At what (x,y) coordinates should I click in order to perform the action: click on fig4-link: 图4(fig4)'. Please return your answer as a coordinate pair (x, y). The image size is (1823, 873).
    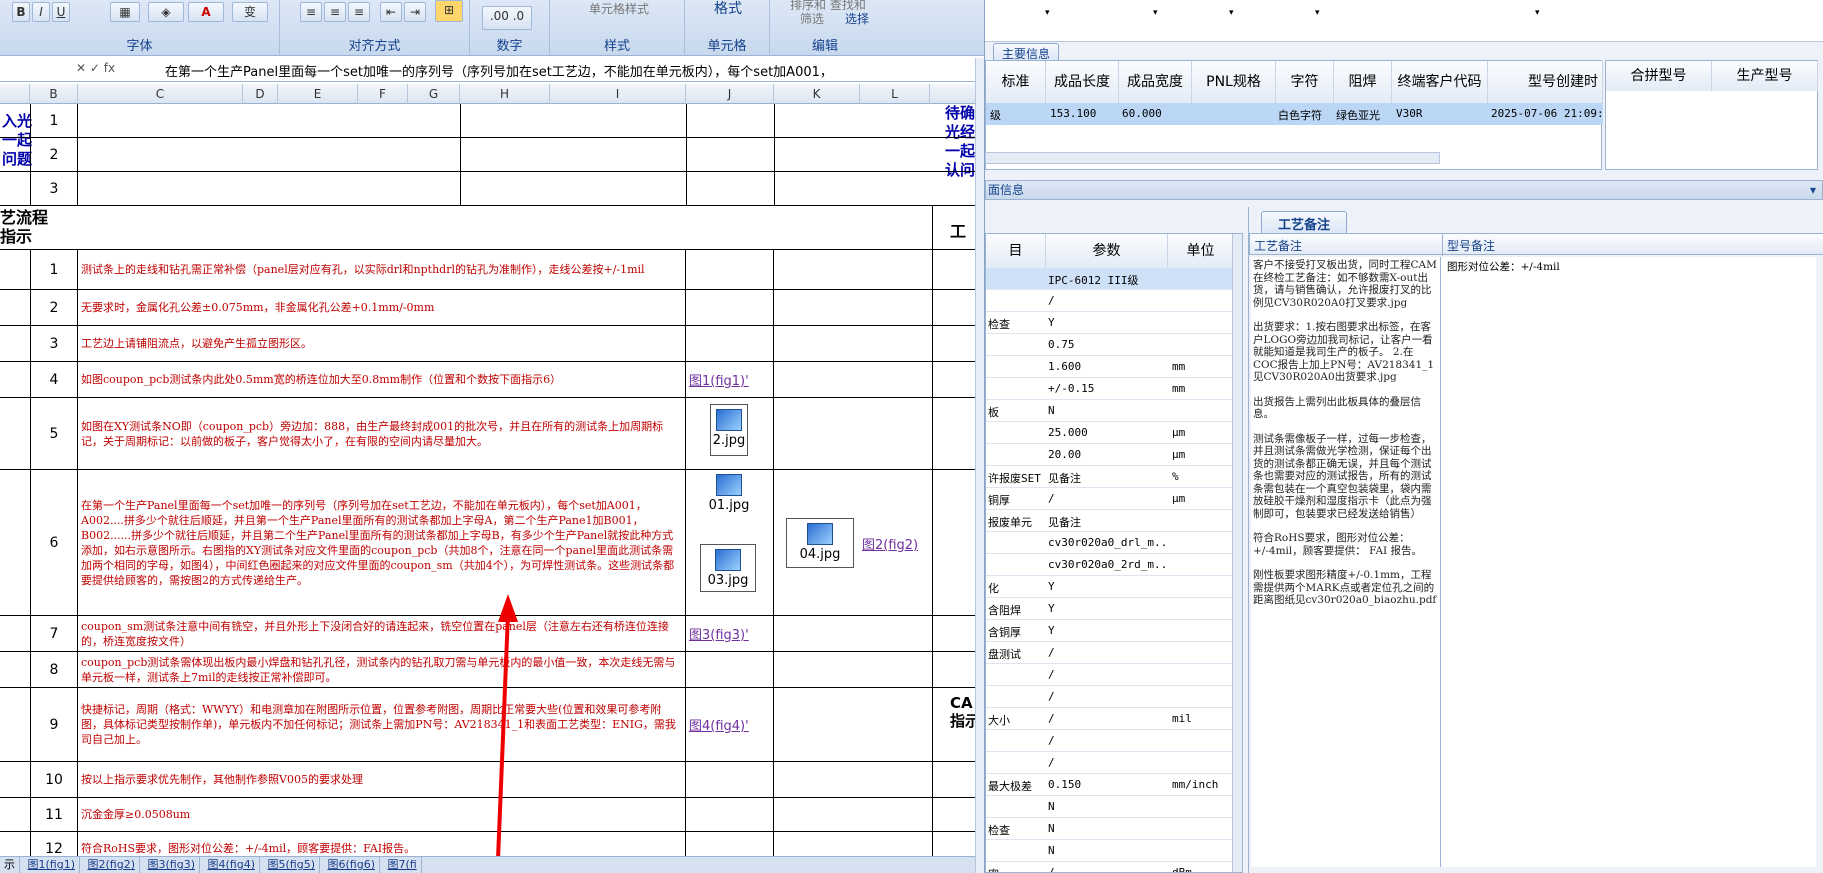
    Looking at the image, I should click on (730, 724).